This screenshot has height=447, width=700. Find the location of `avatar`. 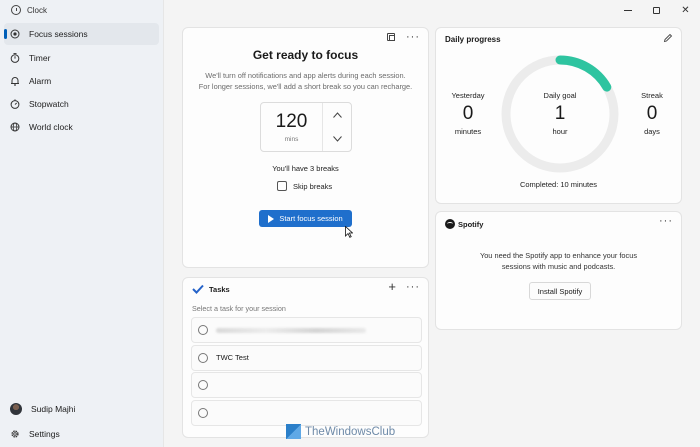

avatar is located at coordinates (16, 409).